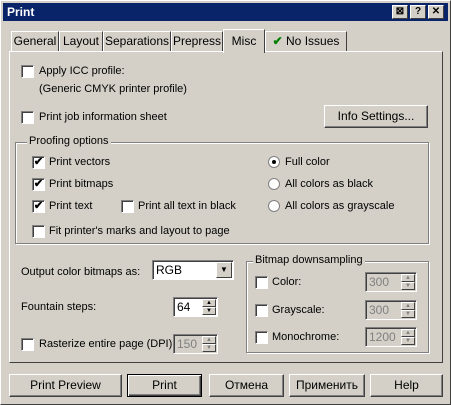  Describe the element at coordinates (197, 41) in the screenshot. I see `tab-prepress: Prepress` at that location.